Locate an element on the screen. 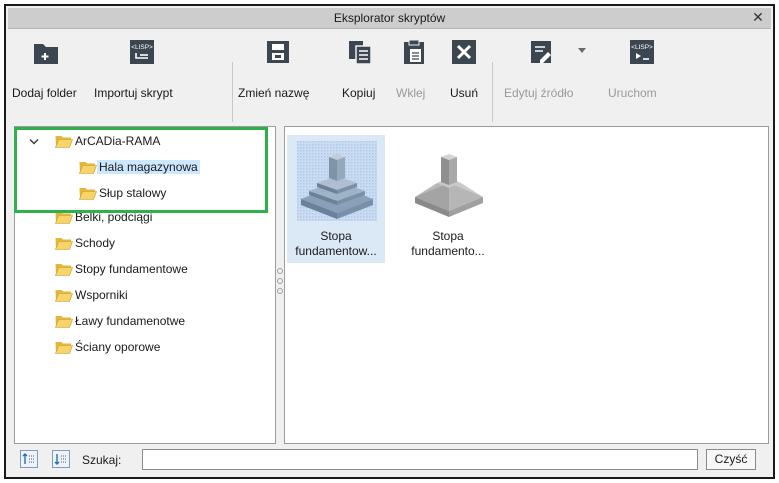  search-bar: Szukaj: Czyść is located at coordinates (387, 459).